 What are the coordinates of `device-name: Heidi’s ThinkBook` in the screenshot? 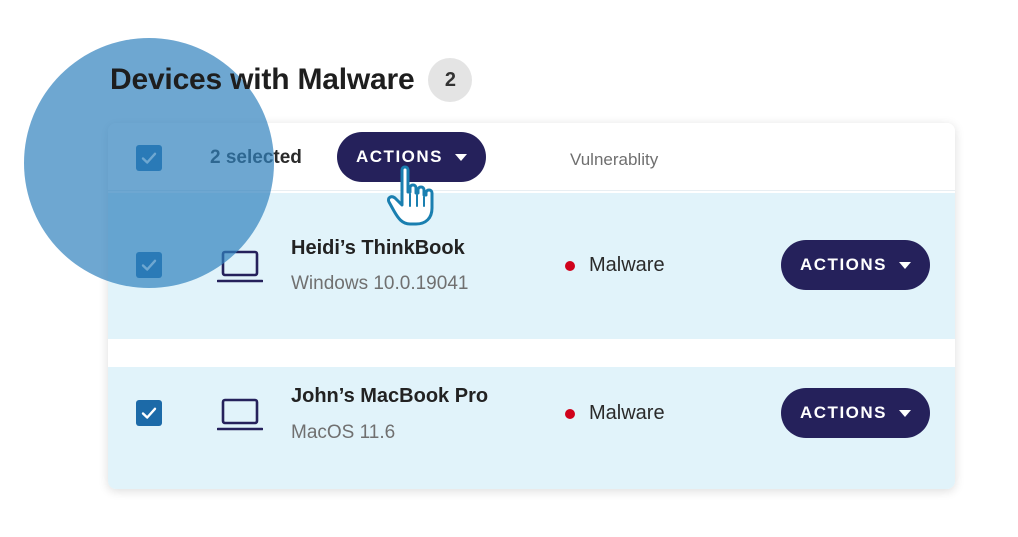 It's located at (378, 248).